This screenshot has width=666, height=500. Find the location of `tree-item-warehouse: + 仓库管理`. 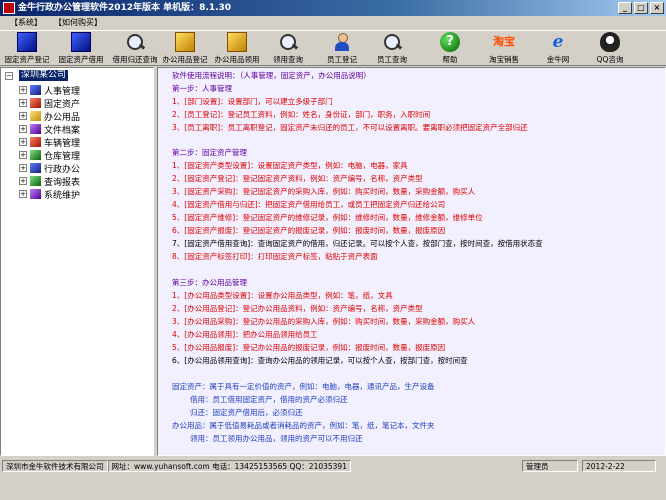

tree-item-warehouse: + 仓库管理 is located at coordinates (50, 155).